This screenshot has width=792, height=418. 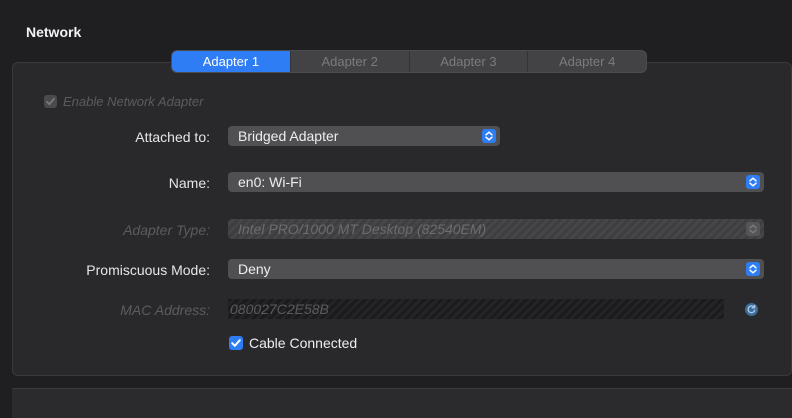 I want to click on enable-adapter-label: Enable Network Adapter, so click(x=133, y=101).